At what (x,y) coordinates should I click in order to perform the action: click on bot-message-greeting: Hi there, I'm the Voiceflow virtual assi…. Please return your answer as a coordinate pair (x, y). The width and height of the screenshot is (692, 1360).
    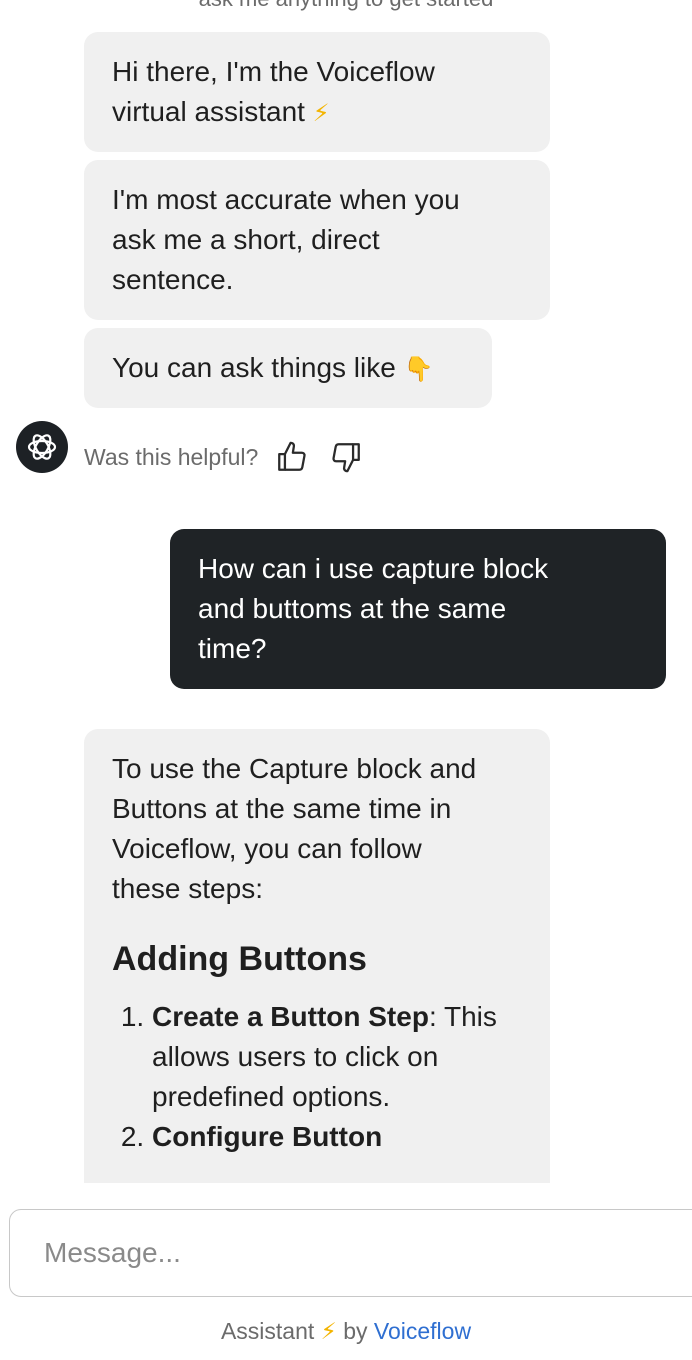
    Looking at the image, I should click on (317, 92).